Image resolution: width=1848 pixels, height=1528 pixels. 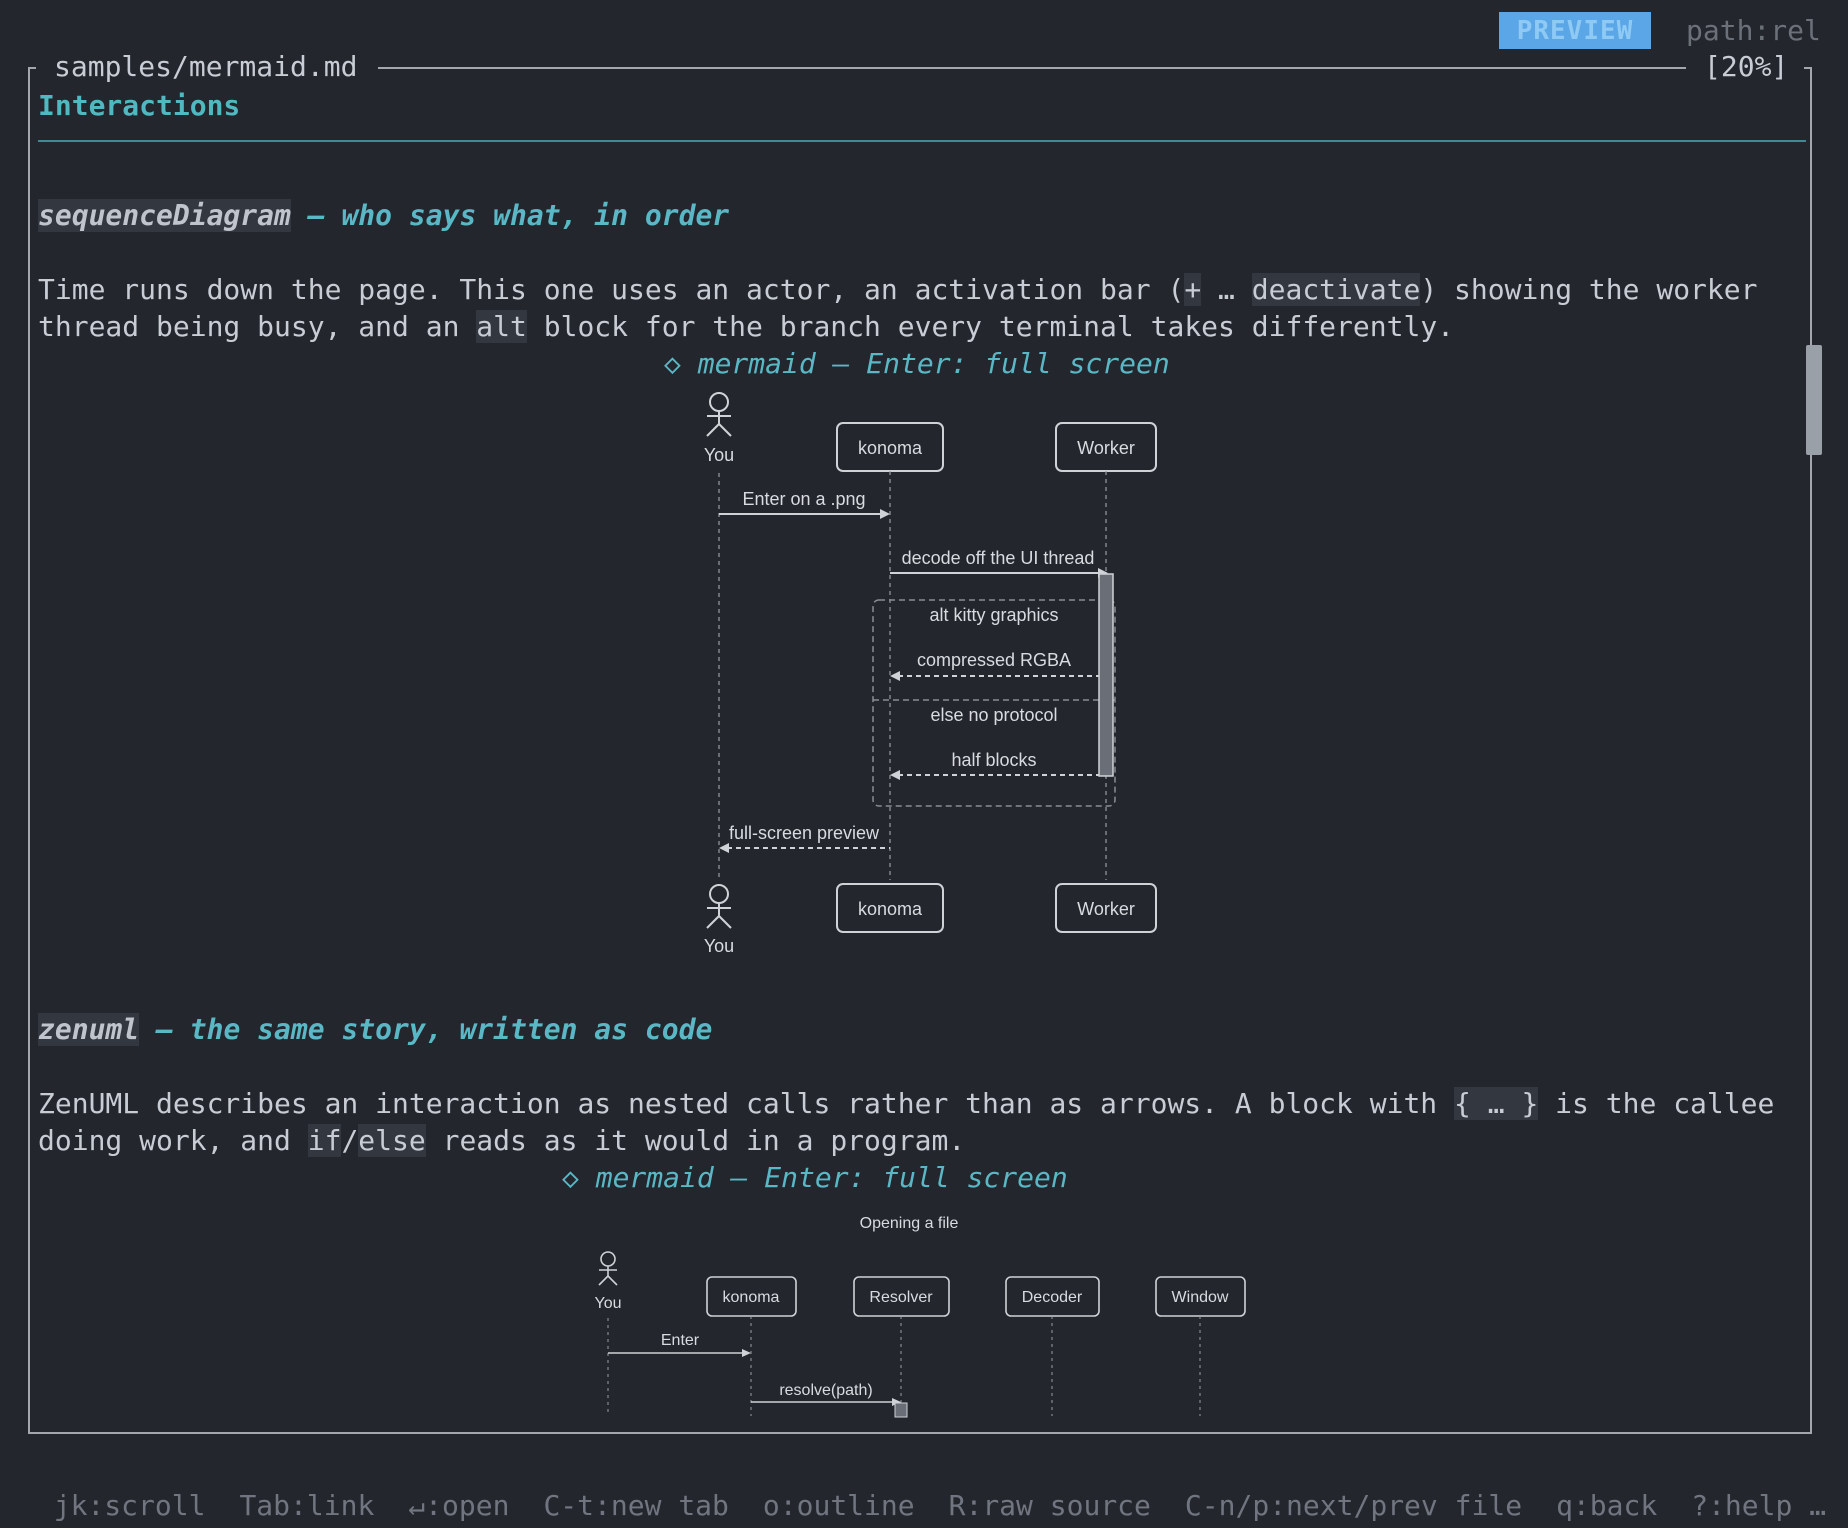 I want to click on text: reads as it would in a program., so click(x=695, y=1140).